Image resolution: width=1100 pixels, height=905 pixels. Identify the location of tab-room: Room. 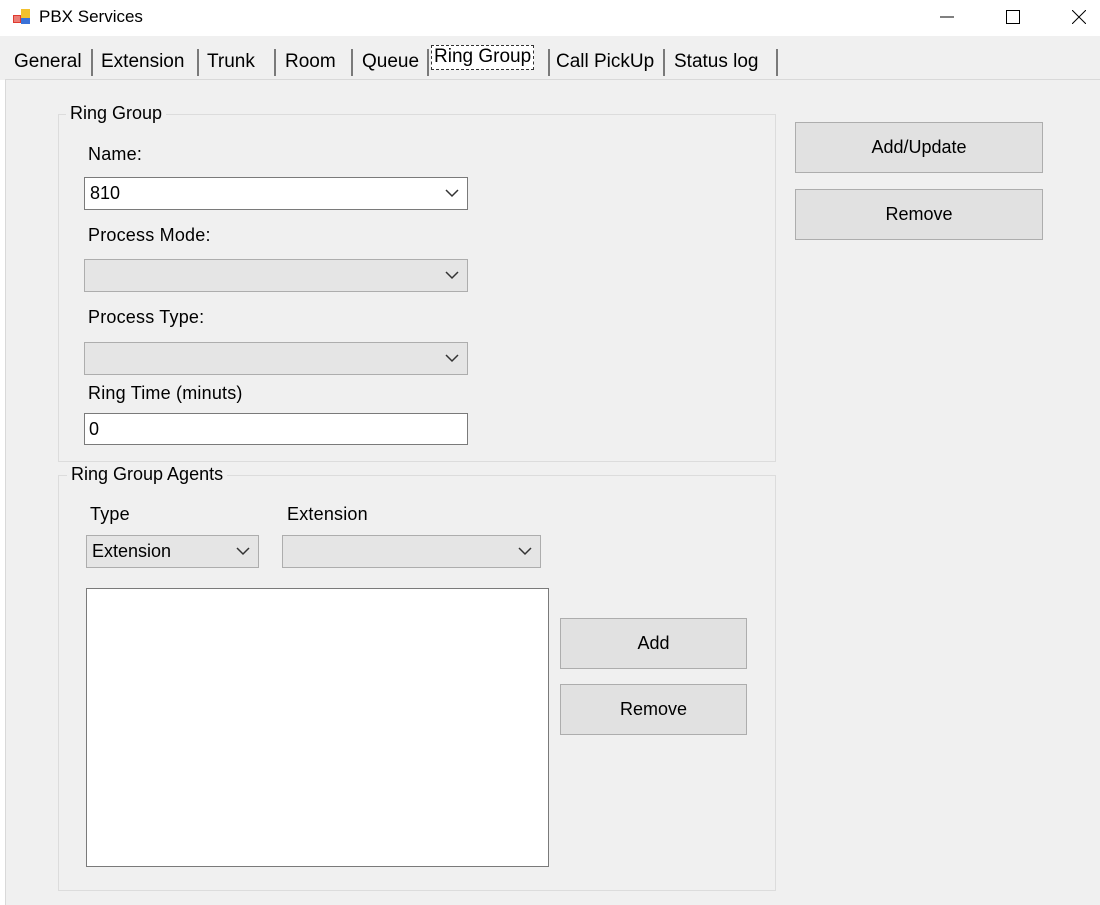
(310, 62).